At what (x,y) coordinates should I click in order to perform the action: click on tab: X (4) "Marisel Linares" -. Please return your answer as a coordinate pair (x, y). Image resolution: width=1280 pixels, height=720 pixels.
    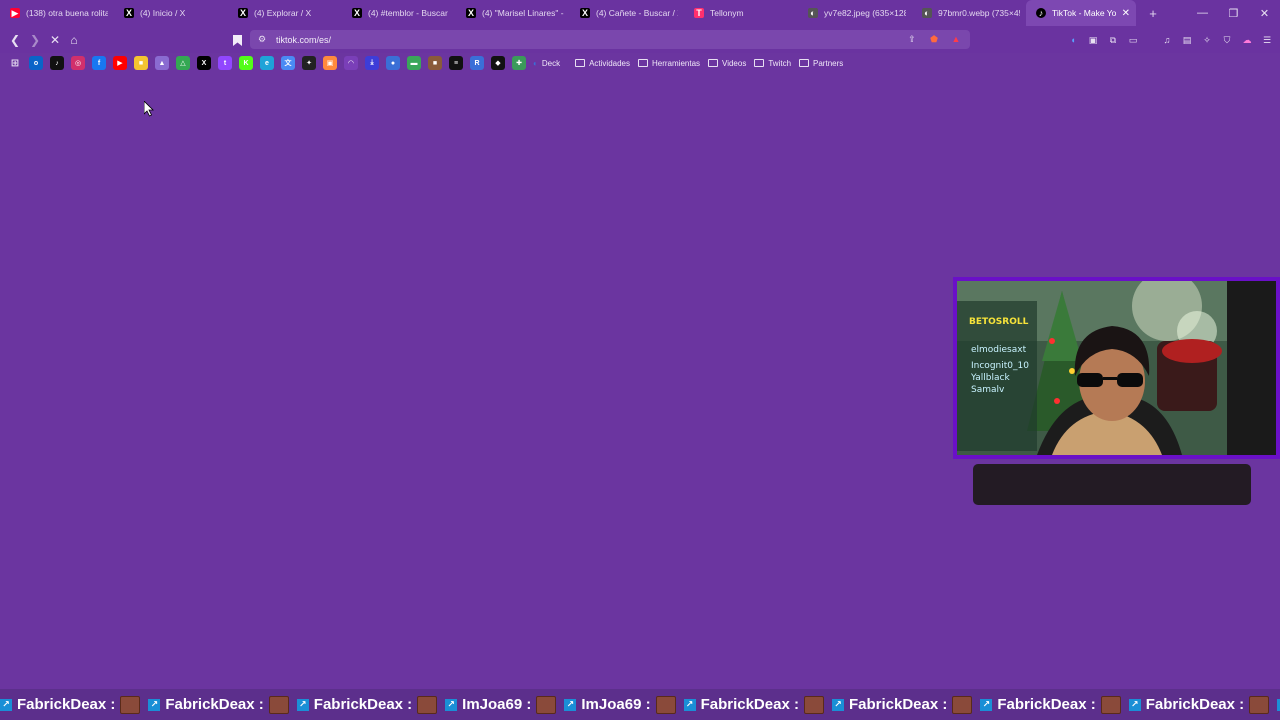
    Looking at the image, I should click on (513, 13).